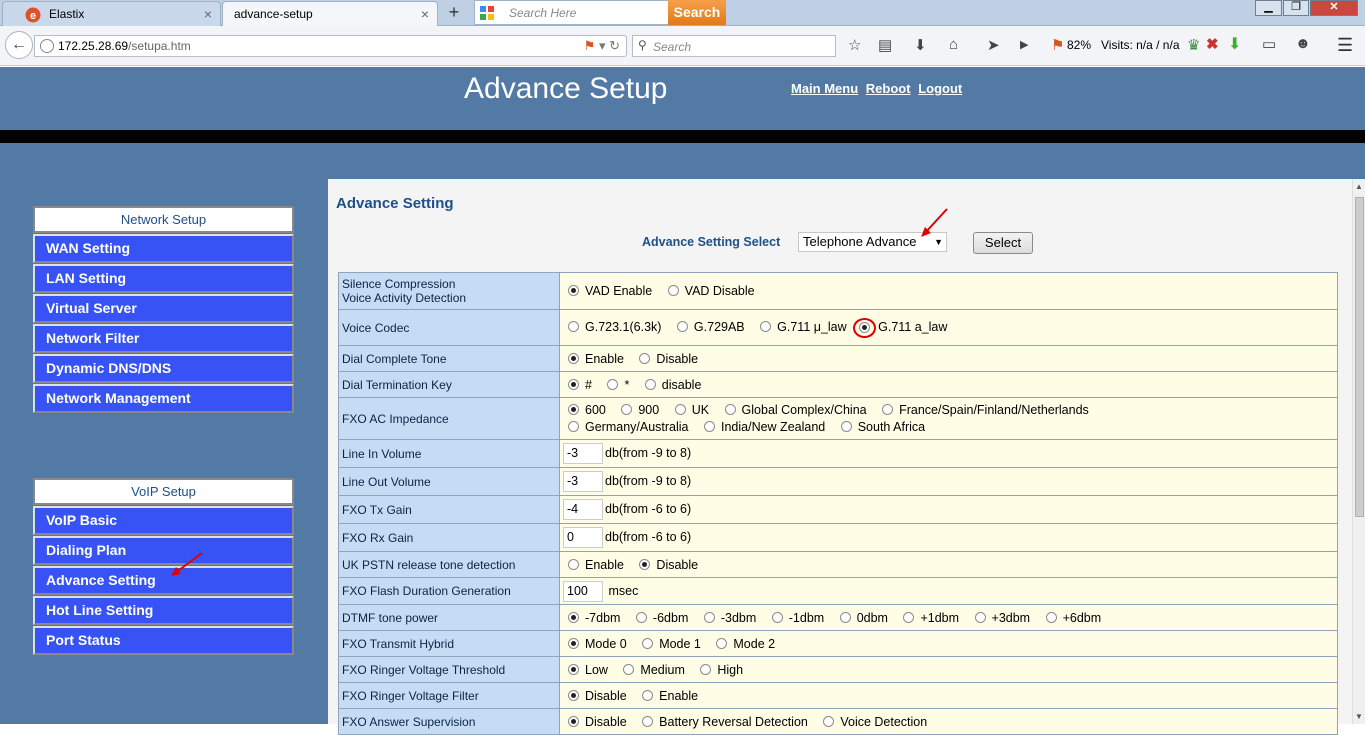 The height and width of the screenshot is (735, 1365). I want to click on address-bar: 172.25.28.69/setupa.htm ⚑ ▾ ↻, so click(330, 46).